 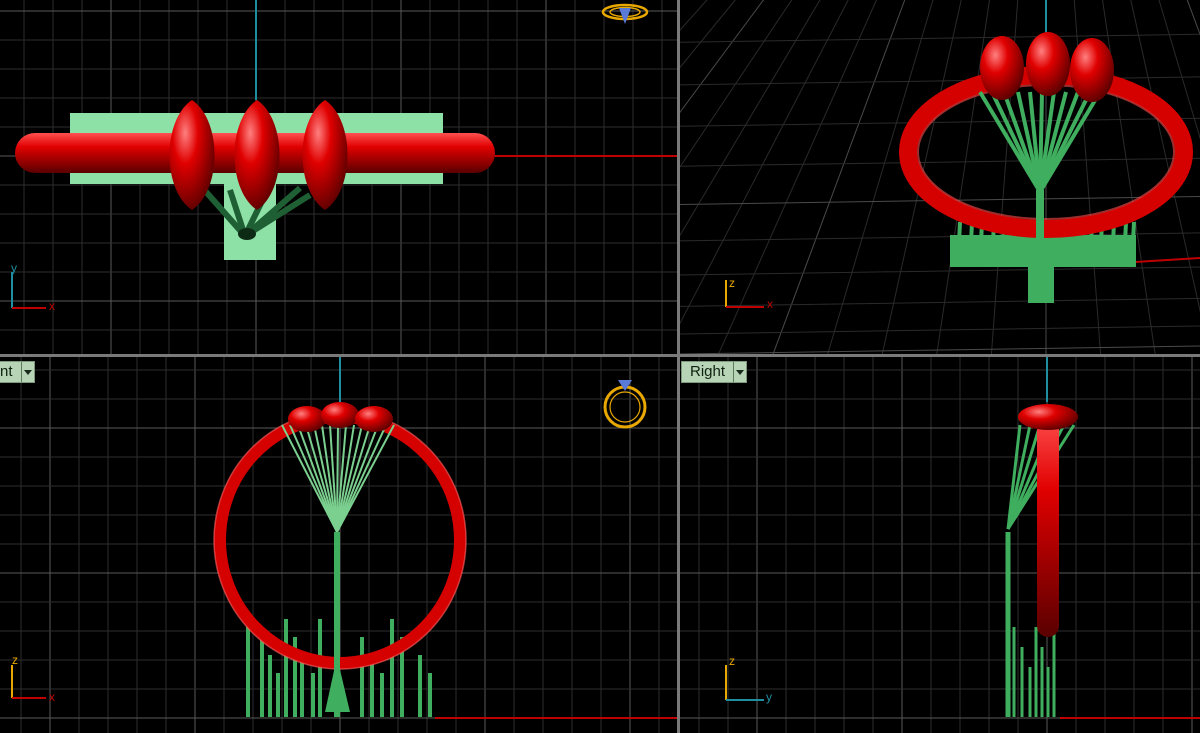 I want to click on axis-label-v: y, so click(x=14, y=268).